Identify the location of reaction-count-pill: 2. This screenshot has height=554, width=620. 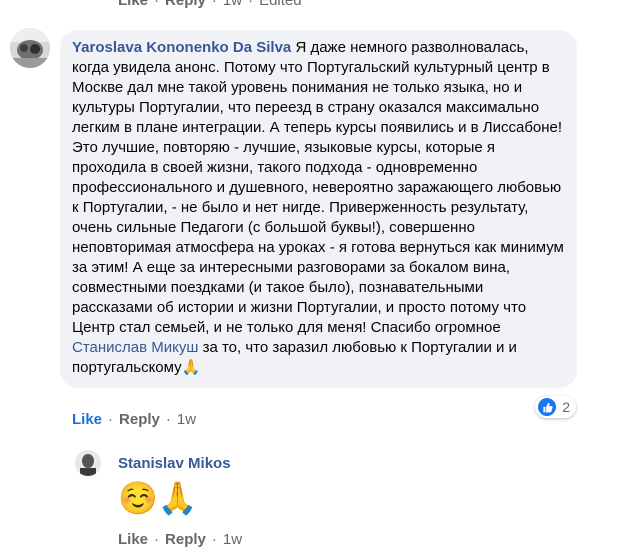
(555, 407).